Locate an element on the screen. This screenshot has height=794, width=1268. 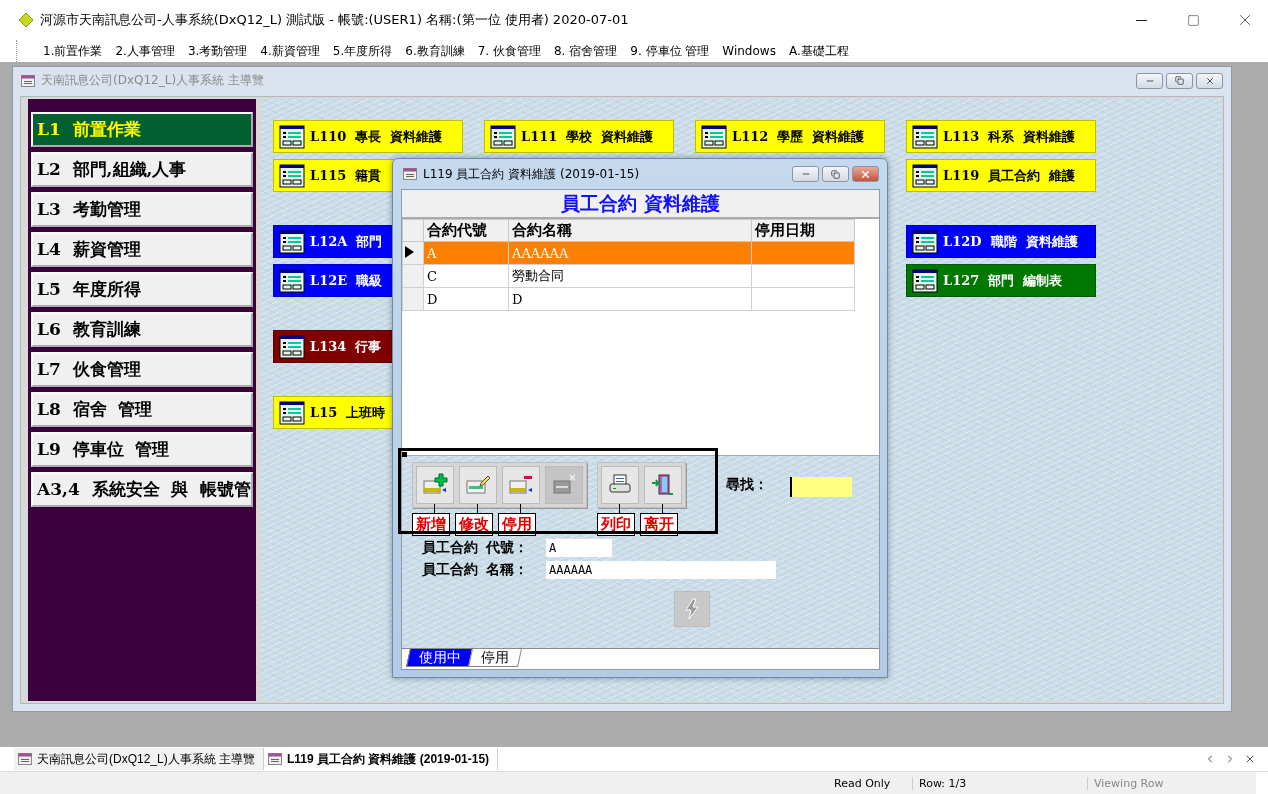
nav-item: L3 考勤管理 is located at coordinates (142, 209).